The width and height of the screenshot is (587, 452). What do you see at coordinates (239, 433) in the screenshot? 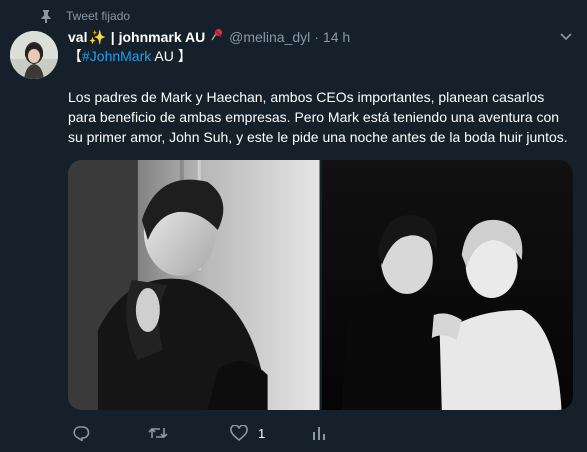
I see `heart-icon` at bounding box center [239, 433].